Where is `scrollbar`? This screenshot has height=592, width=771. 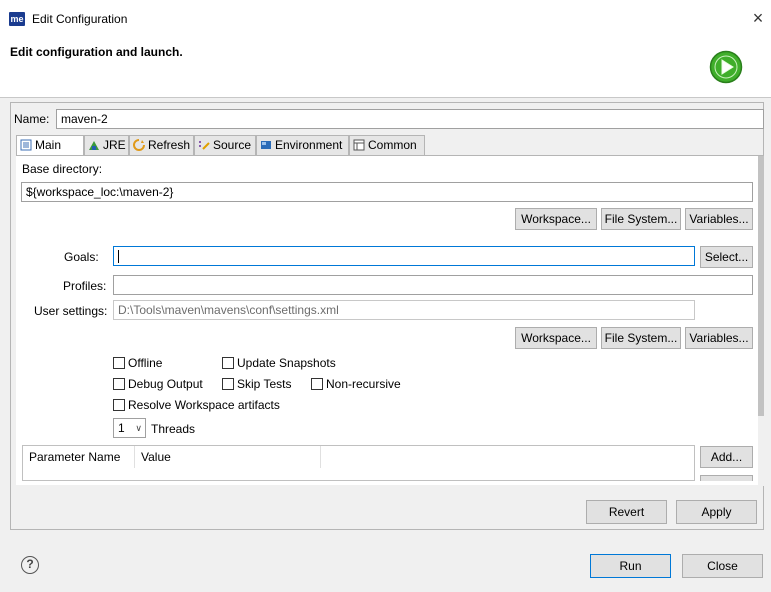 scrollbar is located at coordinates (761, 321).